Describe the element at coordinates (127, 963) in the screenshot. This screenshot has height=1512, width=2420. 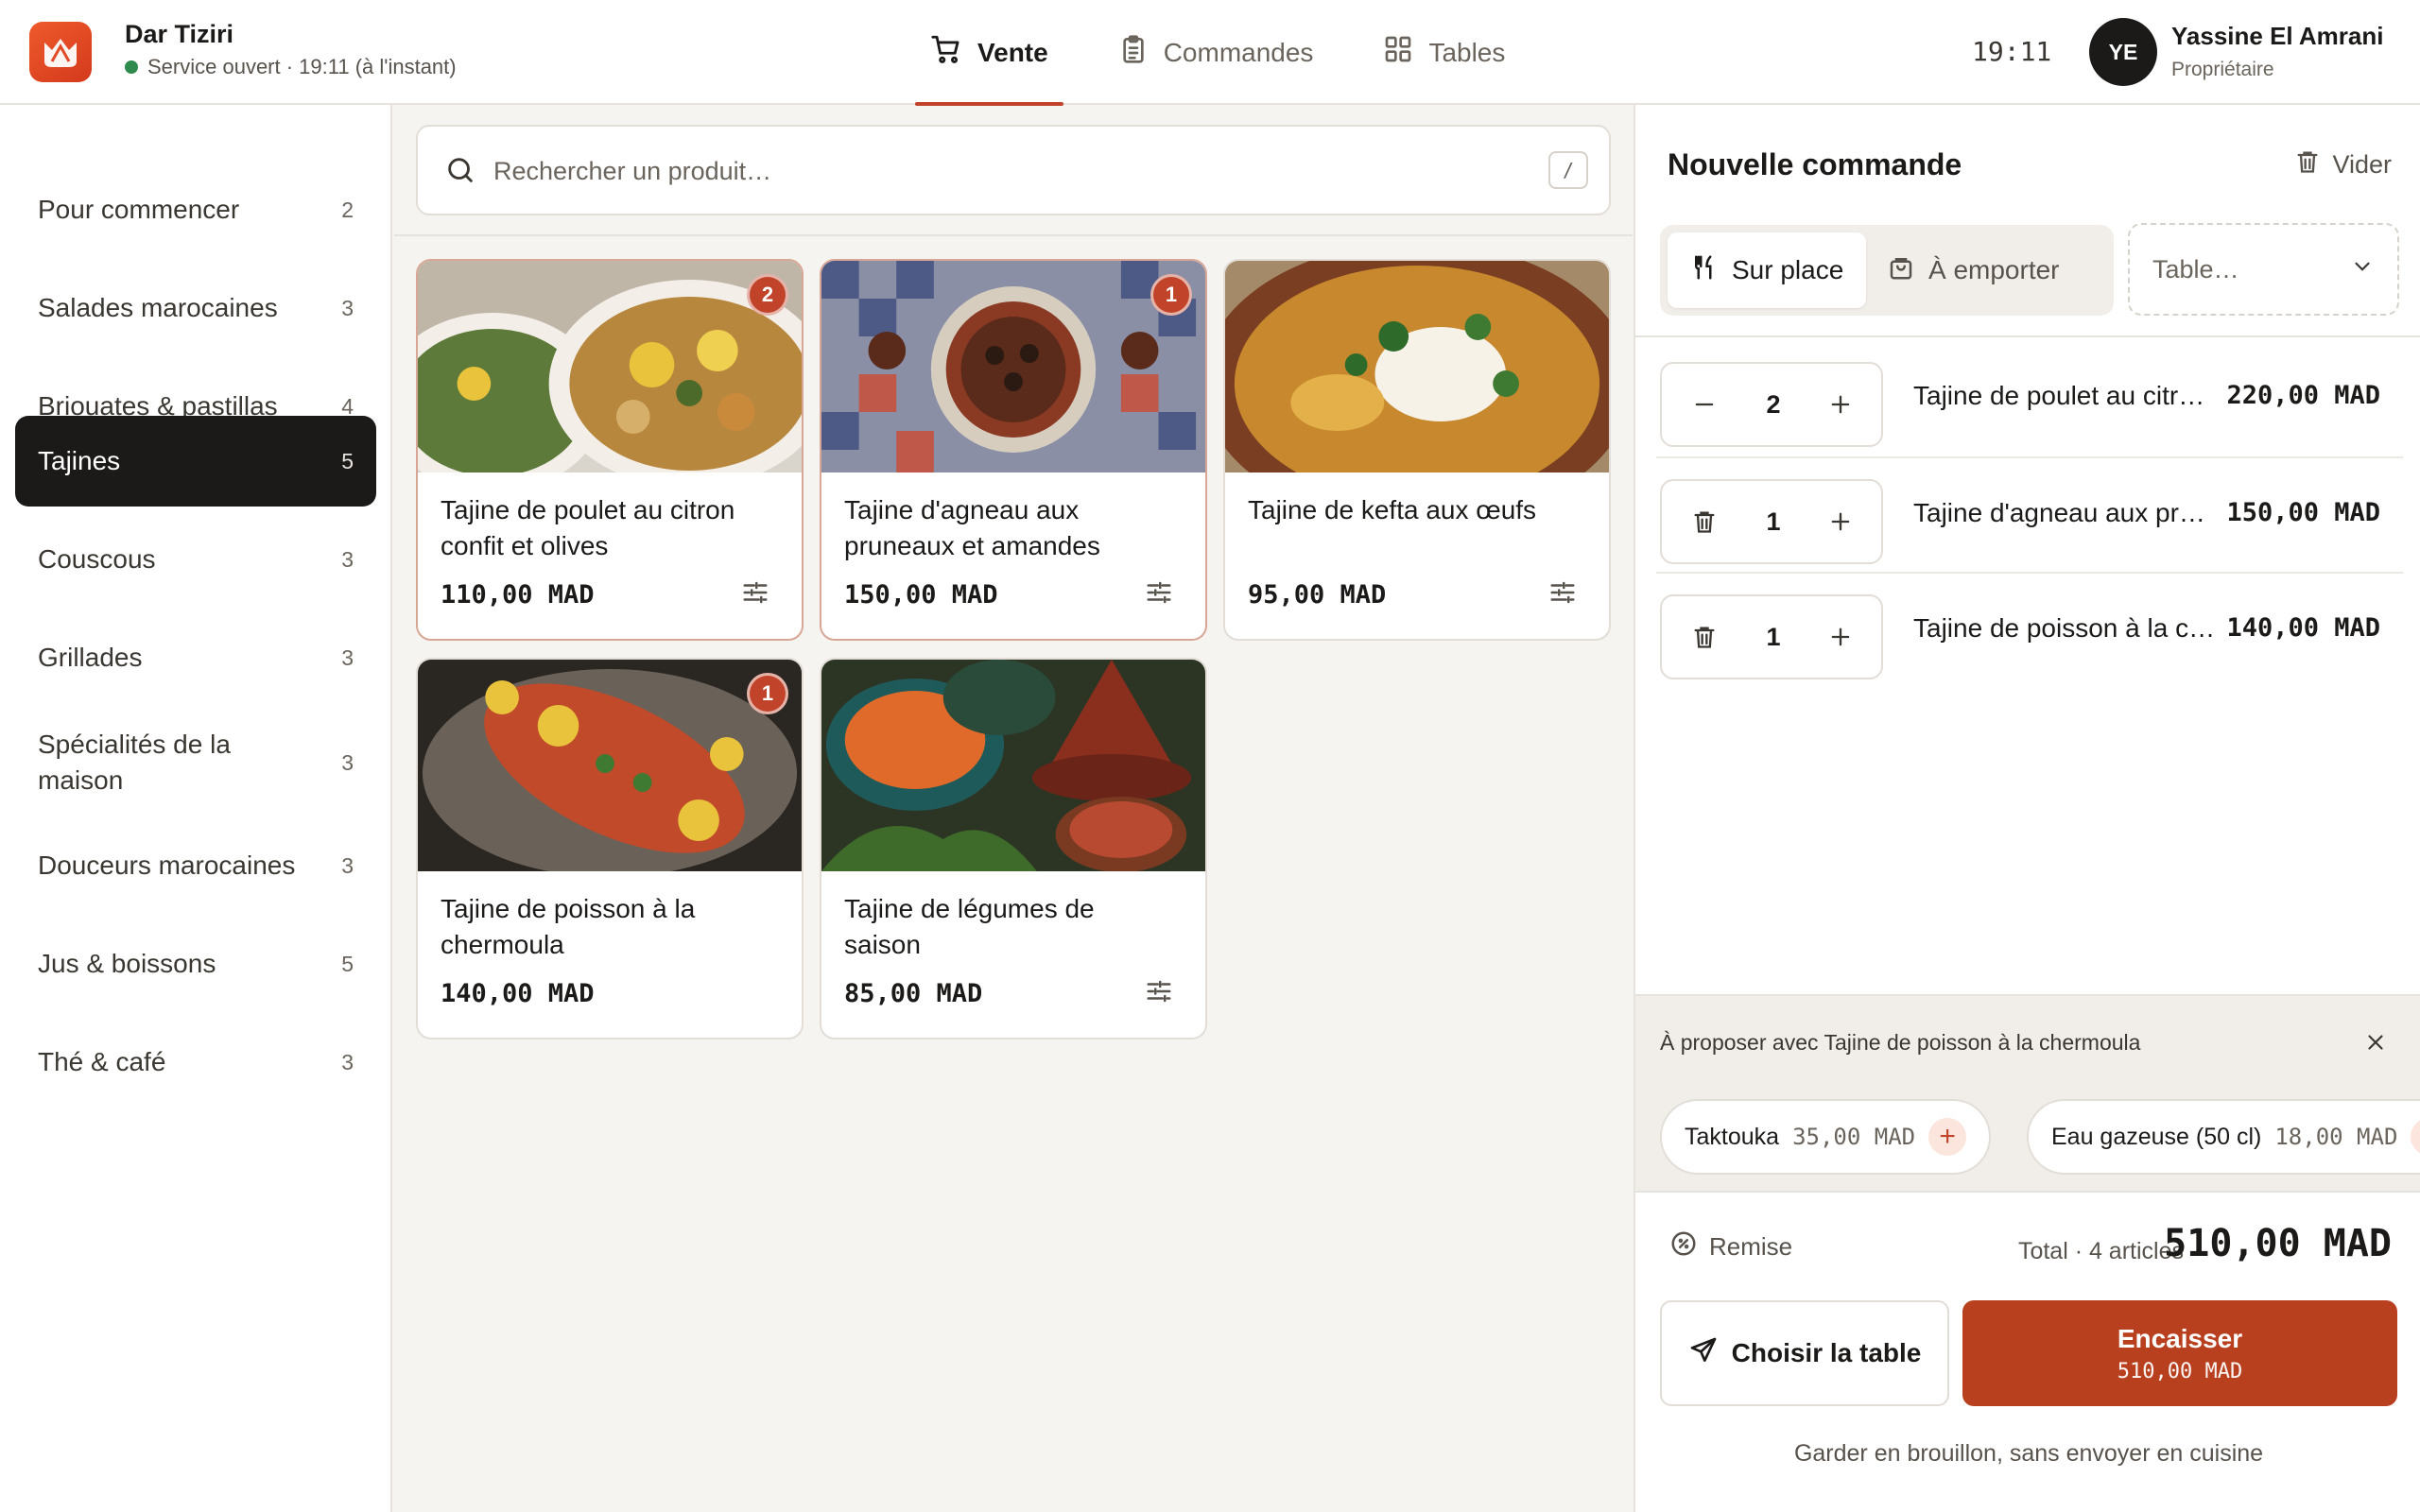
I see `category-label: Jus & boissons` at that location.